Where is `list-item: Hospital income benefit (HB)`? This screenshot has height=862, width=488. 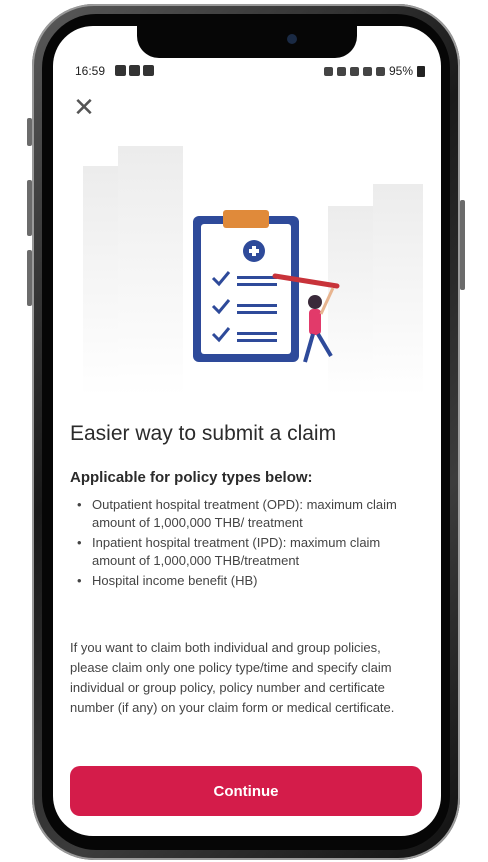
list-item: Hospital income benefit (HB) is located at coordinates (244, 581).